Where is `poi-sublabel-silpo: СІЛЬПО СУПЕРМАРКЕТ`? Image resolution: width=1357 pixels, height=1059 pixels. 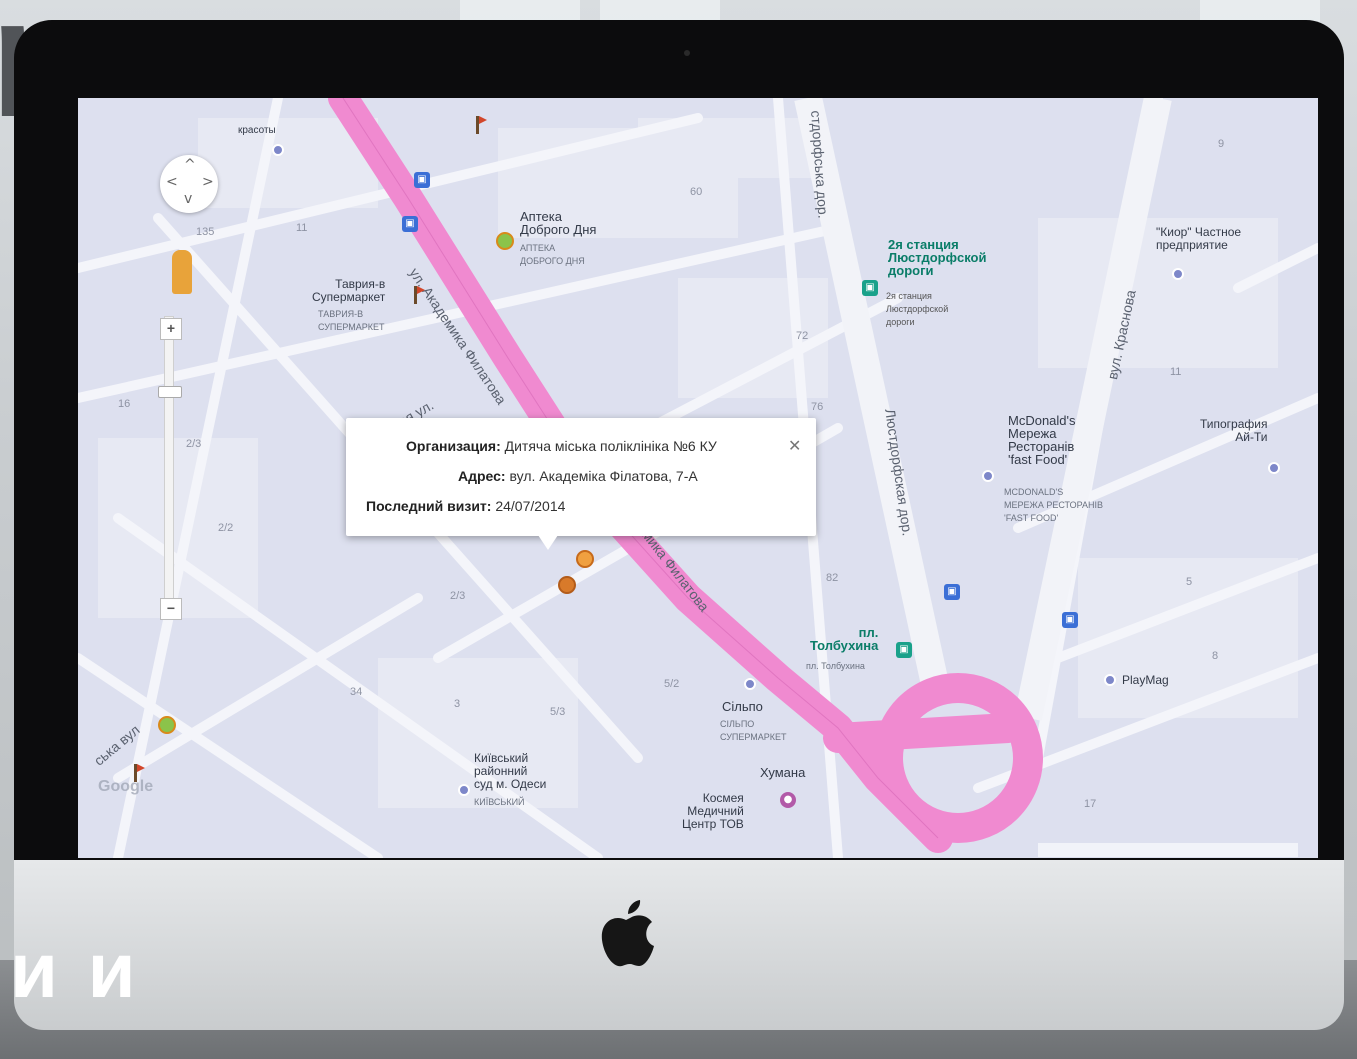
poi-sublabel-silpo: СІЛЬПО СУПЕРМАРКЕТ is located at coordinates (753, 730).